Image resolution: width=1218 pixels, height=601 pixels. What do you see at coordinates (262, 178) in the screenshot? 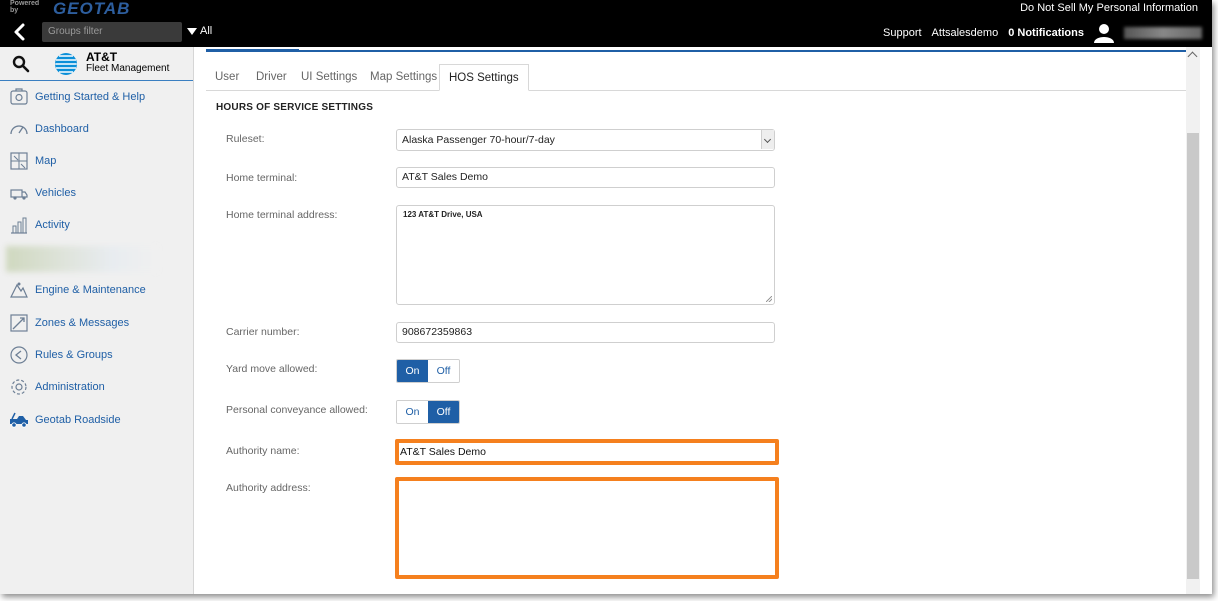
I see `home-terminal-label: Home terminal:` at bounding box center [262, 178].